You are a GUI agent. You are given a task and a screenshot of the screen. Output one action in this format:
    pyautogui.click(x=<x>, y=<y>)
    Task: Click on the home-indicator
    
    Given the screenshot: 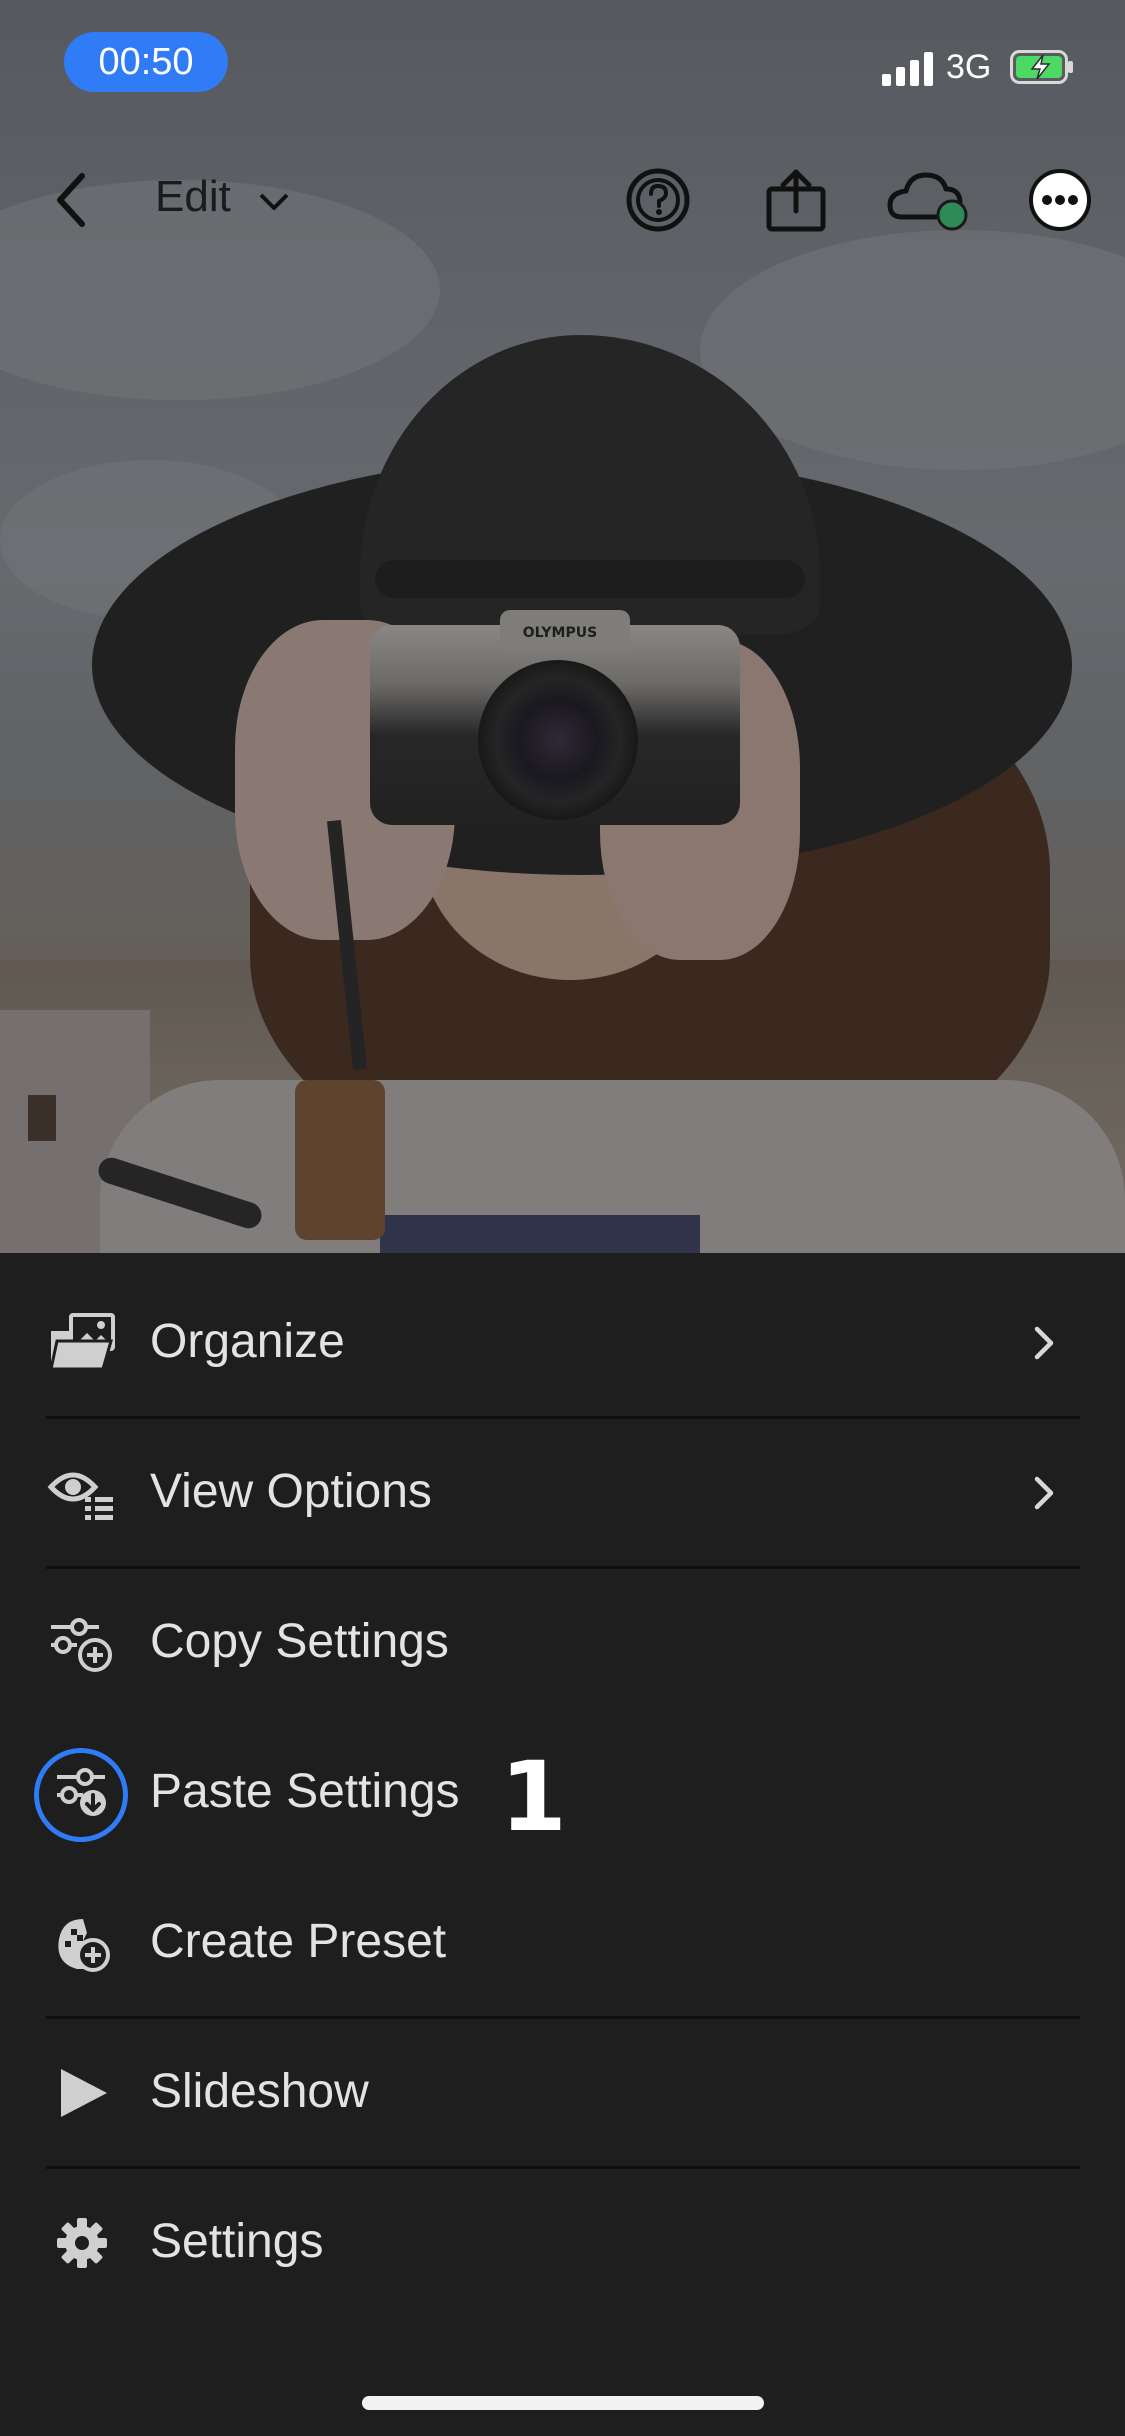 What is the action you would take?
    pyautogui.click(x=563, y=2403)
    